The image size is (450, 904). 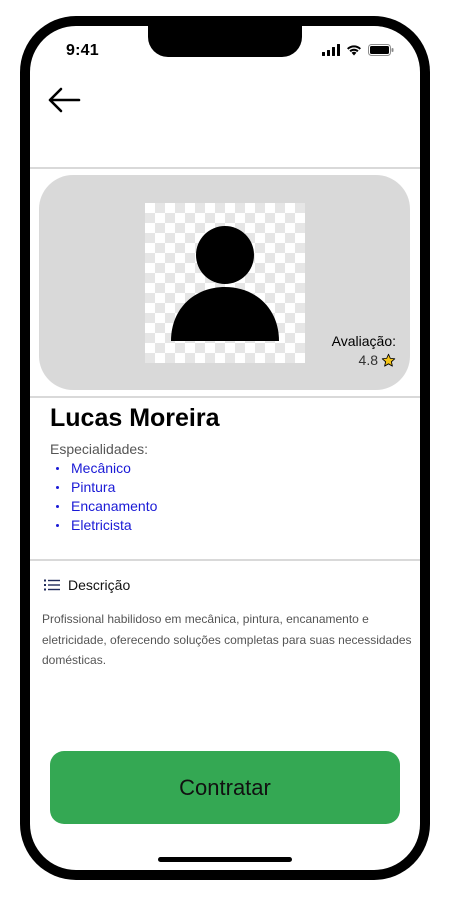 What do you see at coordinates (381, 50) in the screenshot?
I see `battery-icon` at bounding box center [381, 50].